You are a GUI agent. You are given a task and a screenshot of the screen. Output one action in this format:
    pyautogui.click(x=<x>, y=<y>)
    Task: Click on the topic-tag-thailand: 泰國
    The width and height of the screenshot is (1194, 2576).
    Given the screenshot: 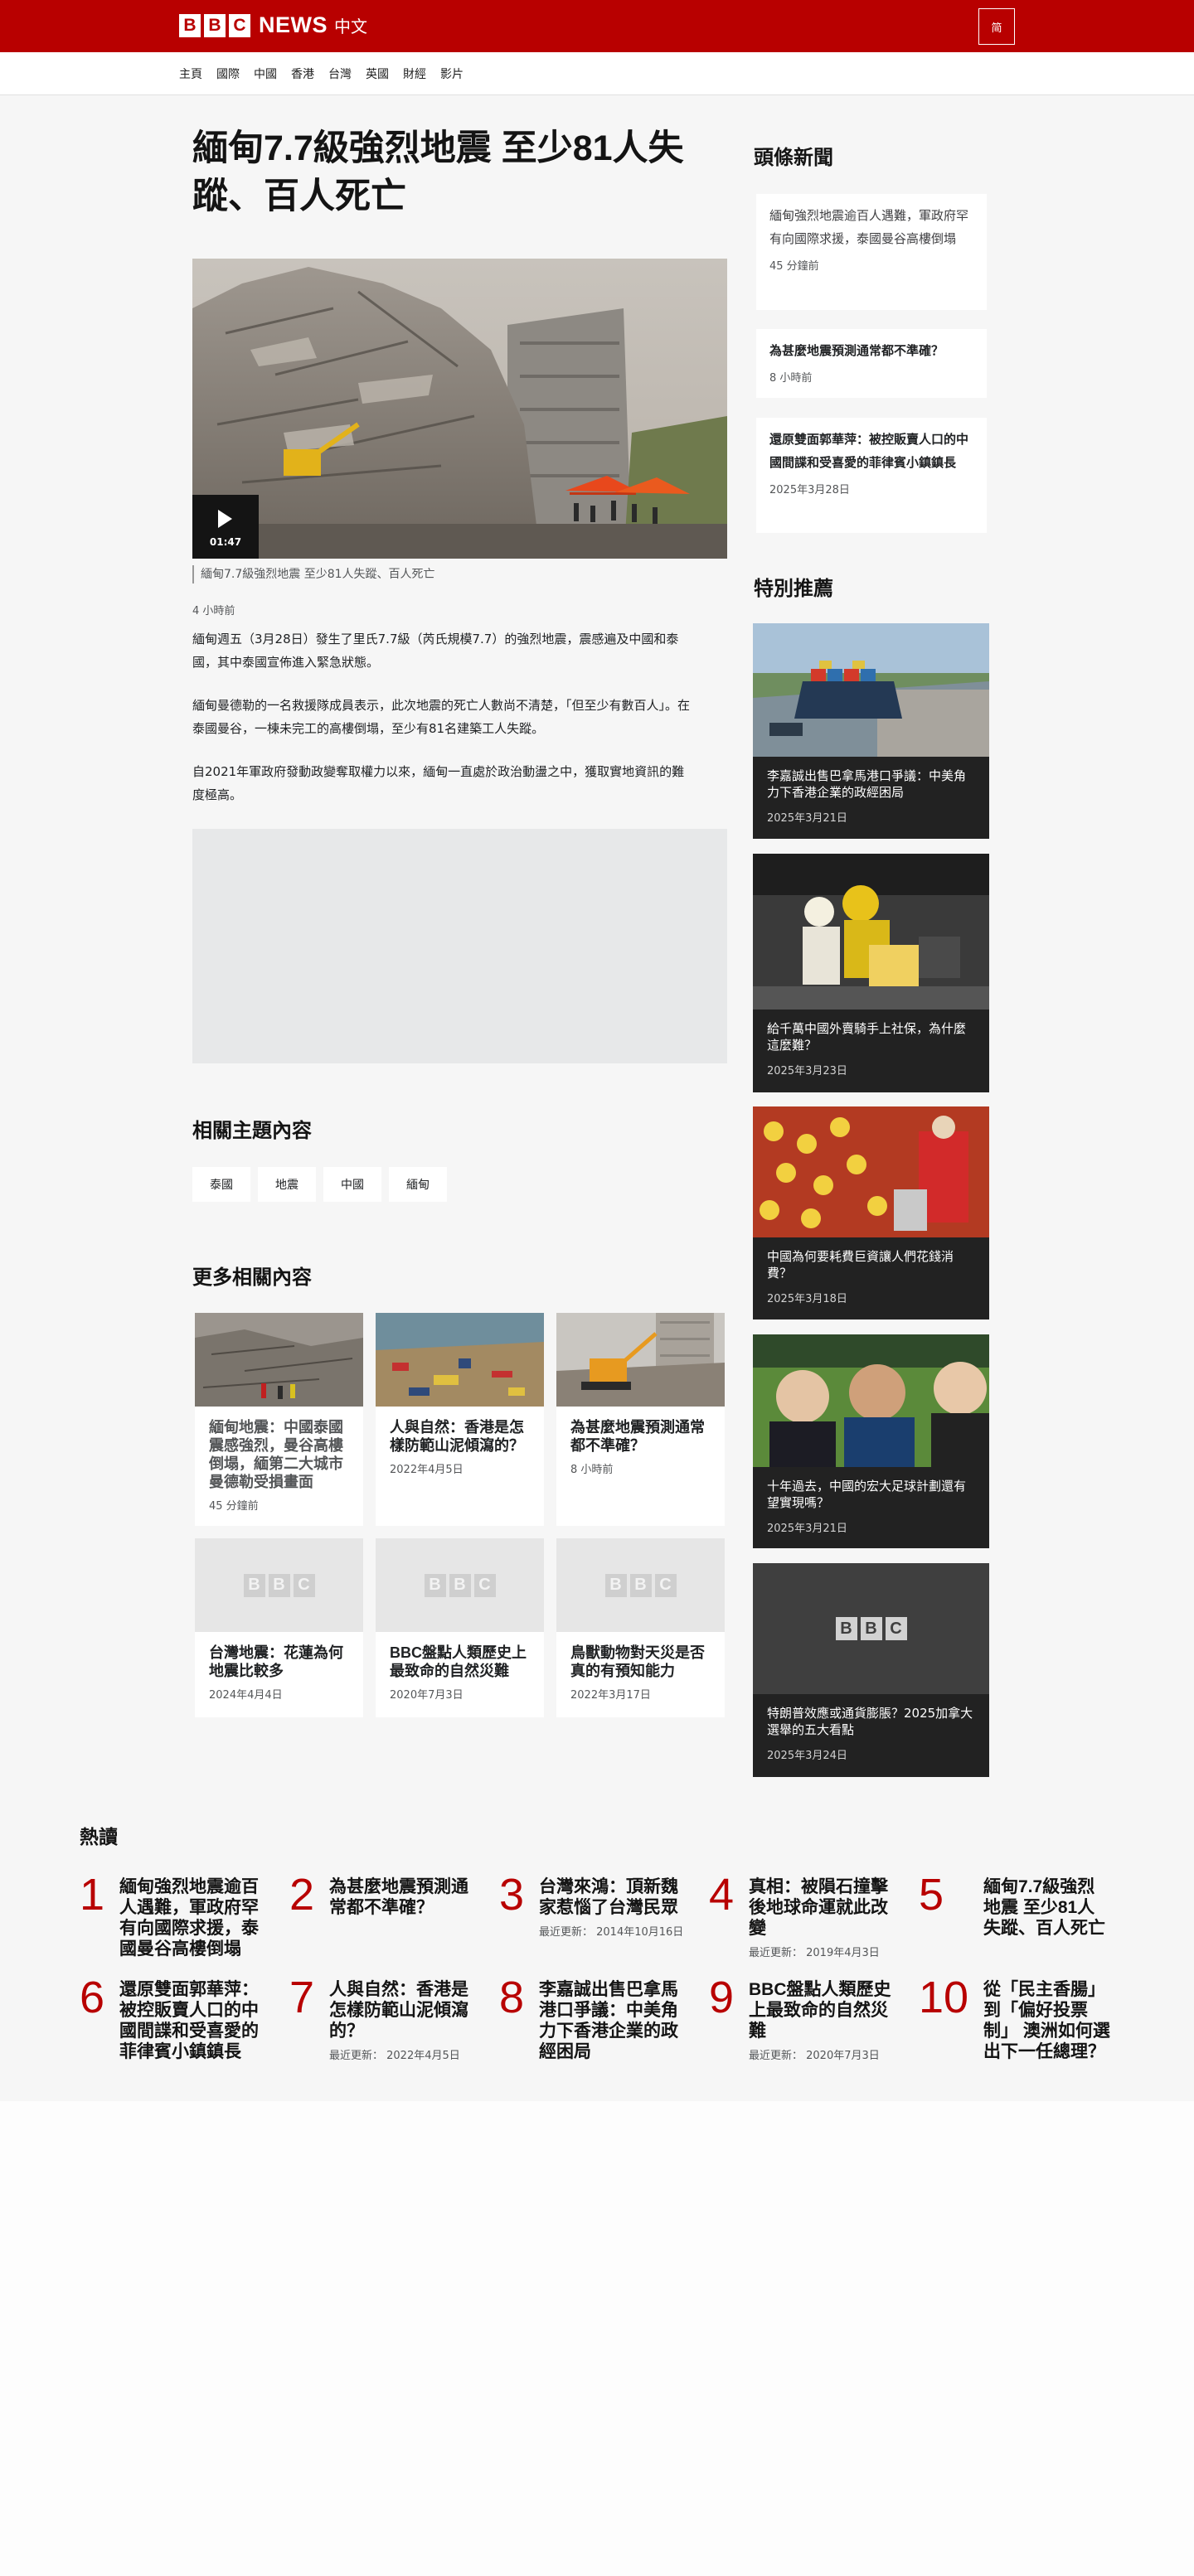 What is the action you would take?
    pyautogui.click(x=221, y=1184)
    